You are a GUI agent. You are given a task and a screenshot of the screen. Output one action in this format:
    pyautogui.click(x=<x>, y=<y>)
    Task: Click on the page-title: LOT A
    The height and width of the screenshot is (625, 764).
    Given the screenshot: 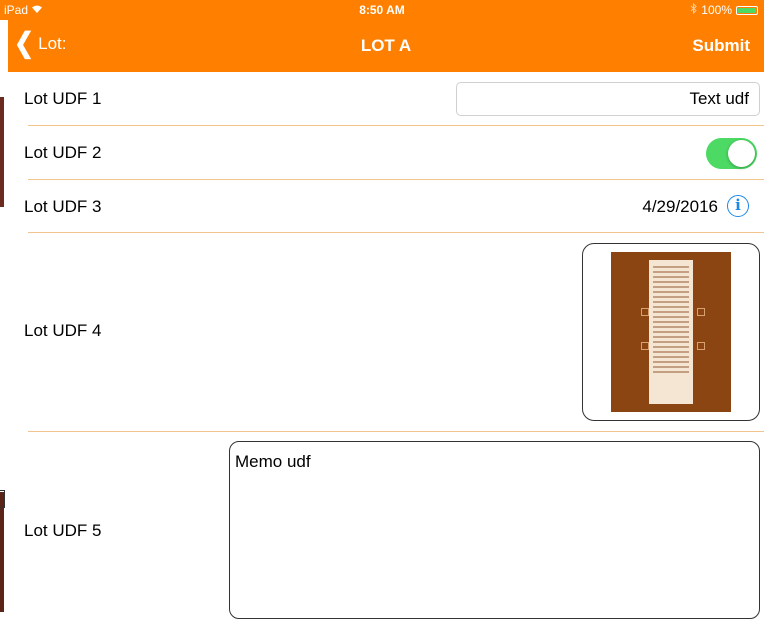 What is the action you would take?
    pyautogui.click(x=386, y=45)
    